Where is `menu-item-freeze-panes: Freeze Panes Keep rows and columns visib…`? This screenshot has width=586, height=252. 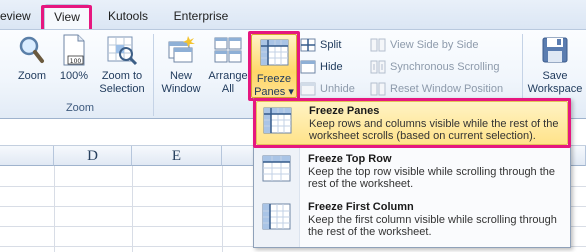
menu-item-freeze-panes: Freeze Panes Keep rows and columns visib… is located at coordinates (412, 123).